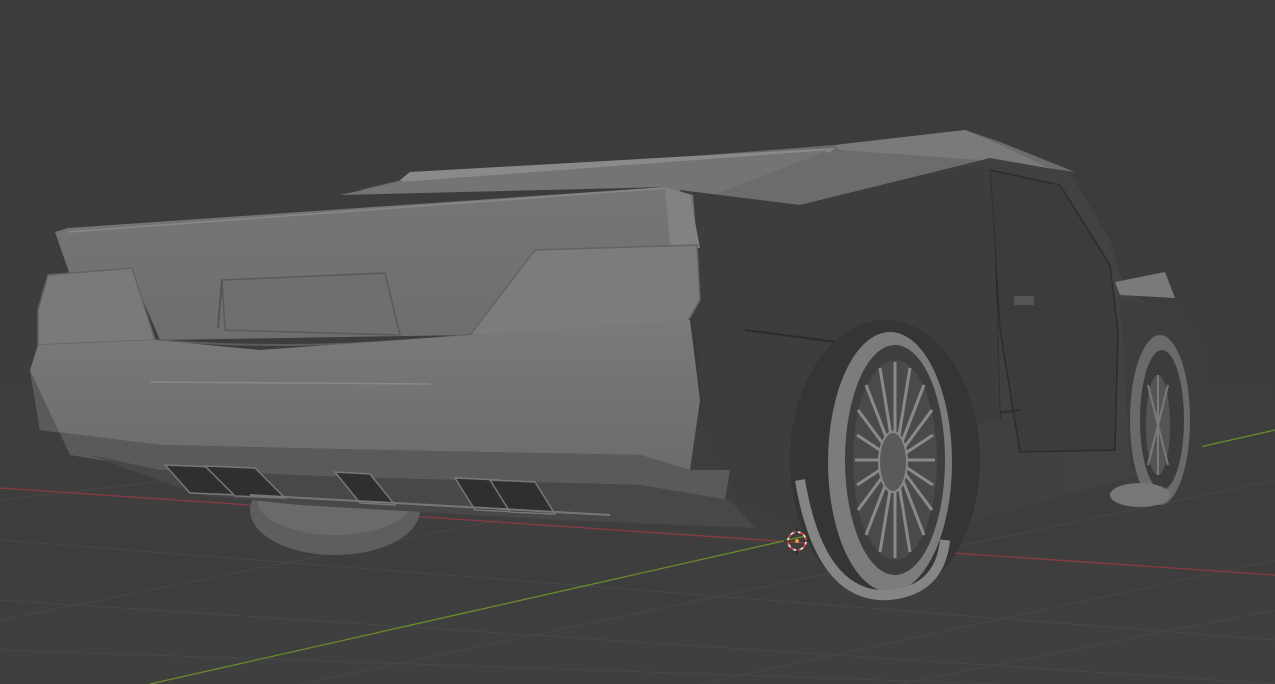 This screenshot has width=1275, height=684. Describe the element at coordinates (1024, 300) in the screenshot. I see `door-handle` at that location.